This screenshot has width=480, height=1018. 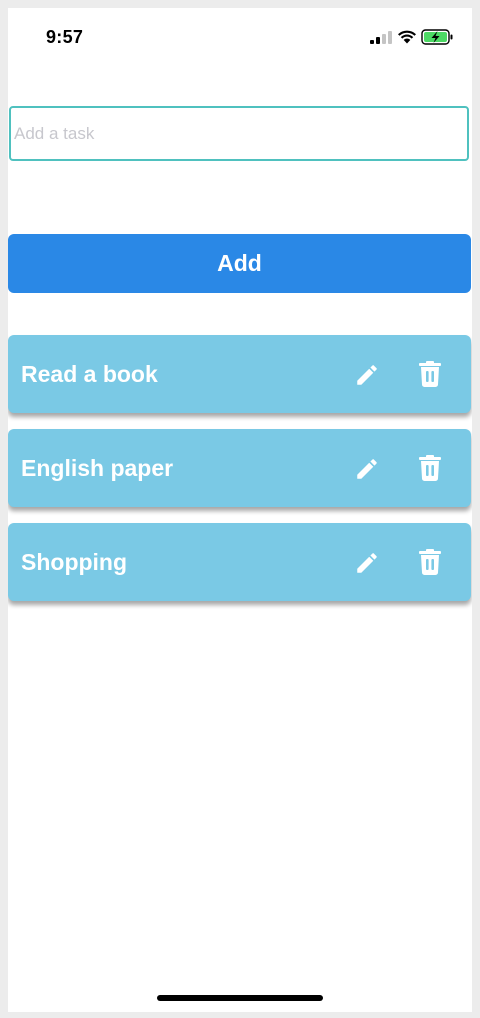 I want to click on task-item: Shopping, so click(x=239, y=562).